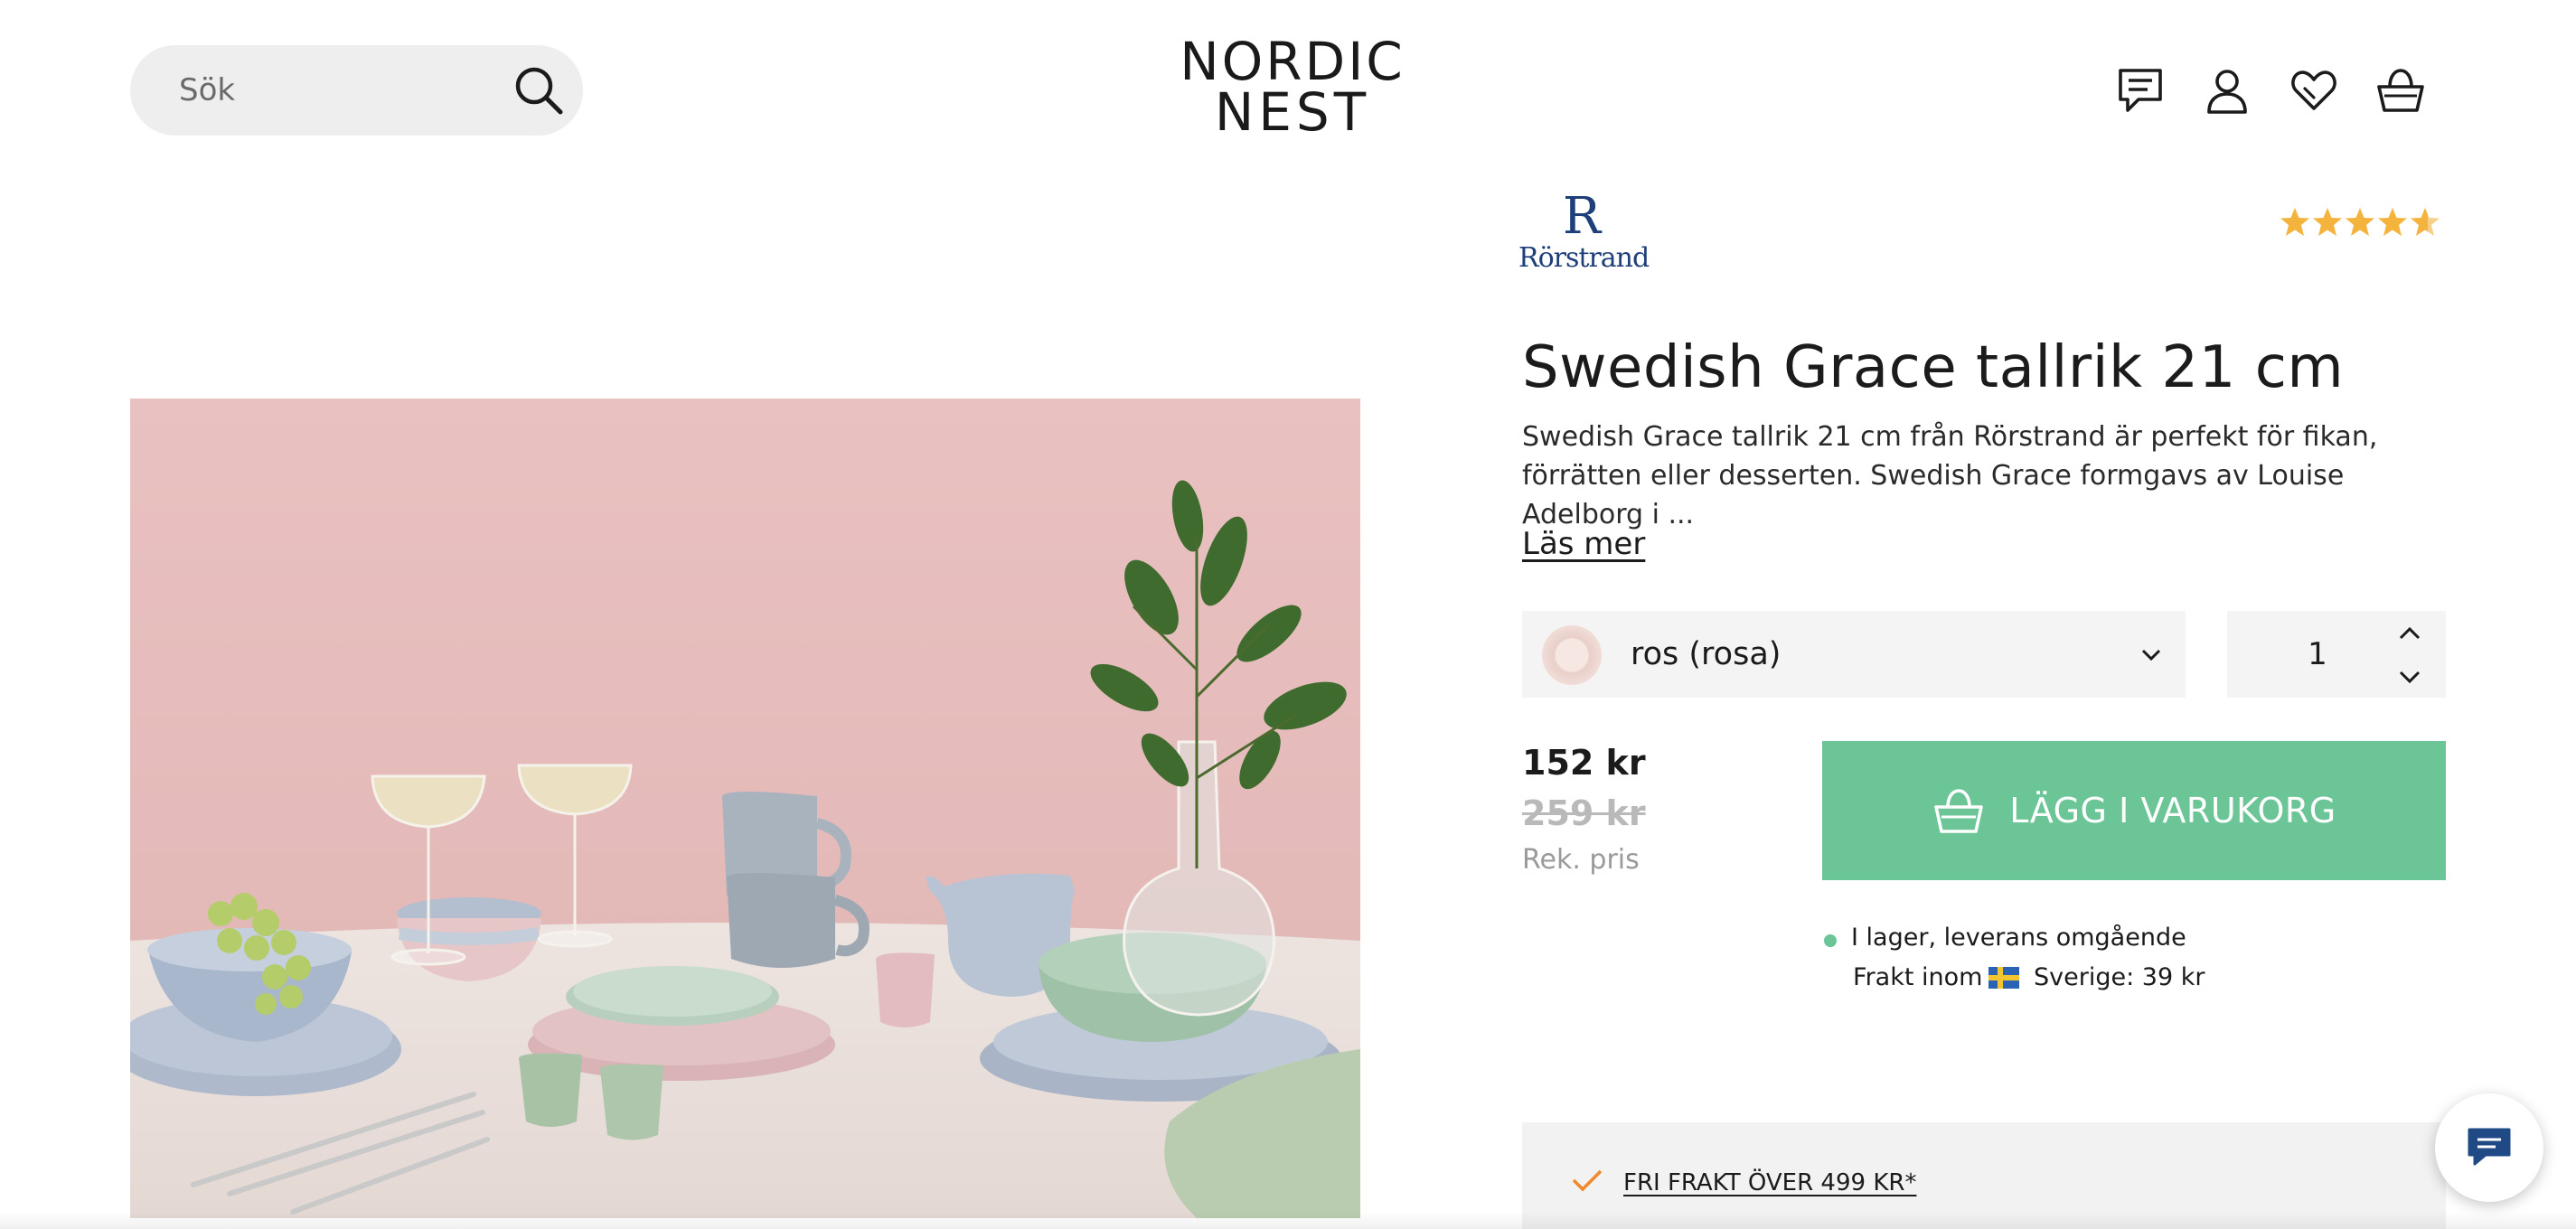  What do you see at coordinates (2172, 810) in the screenshot?
I see `add-to-cart-label: LÄGG I VARUKORG` at bounding box center [2172, 810].